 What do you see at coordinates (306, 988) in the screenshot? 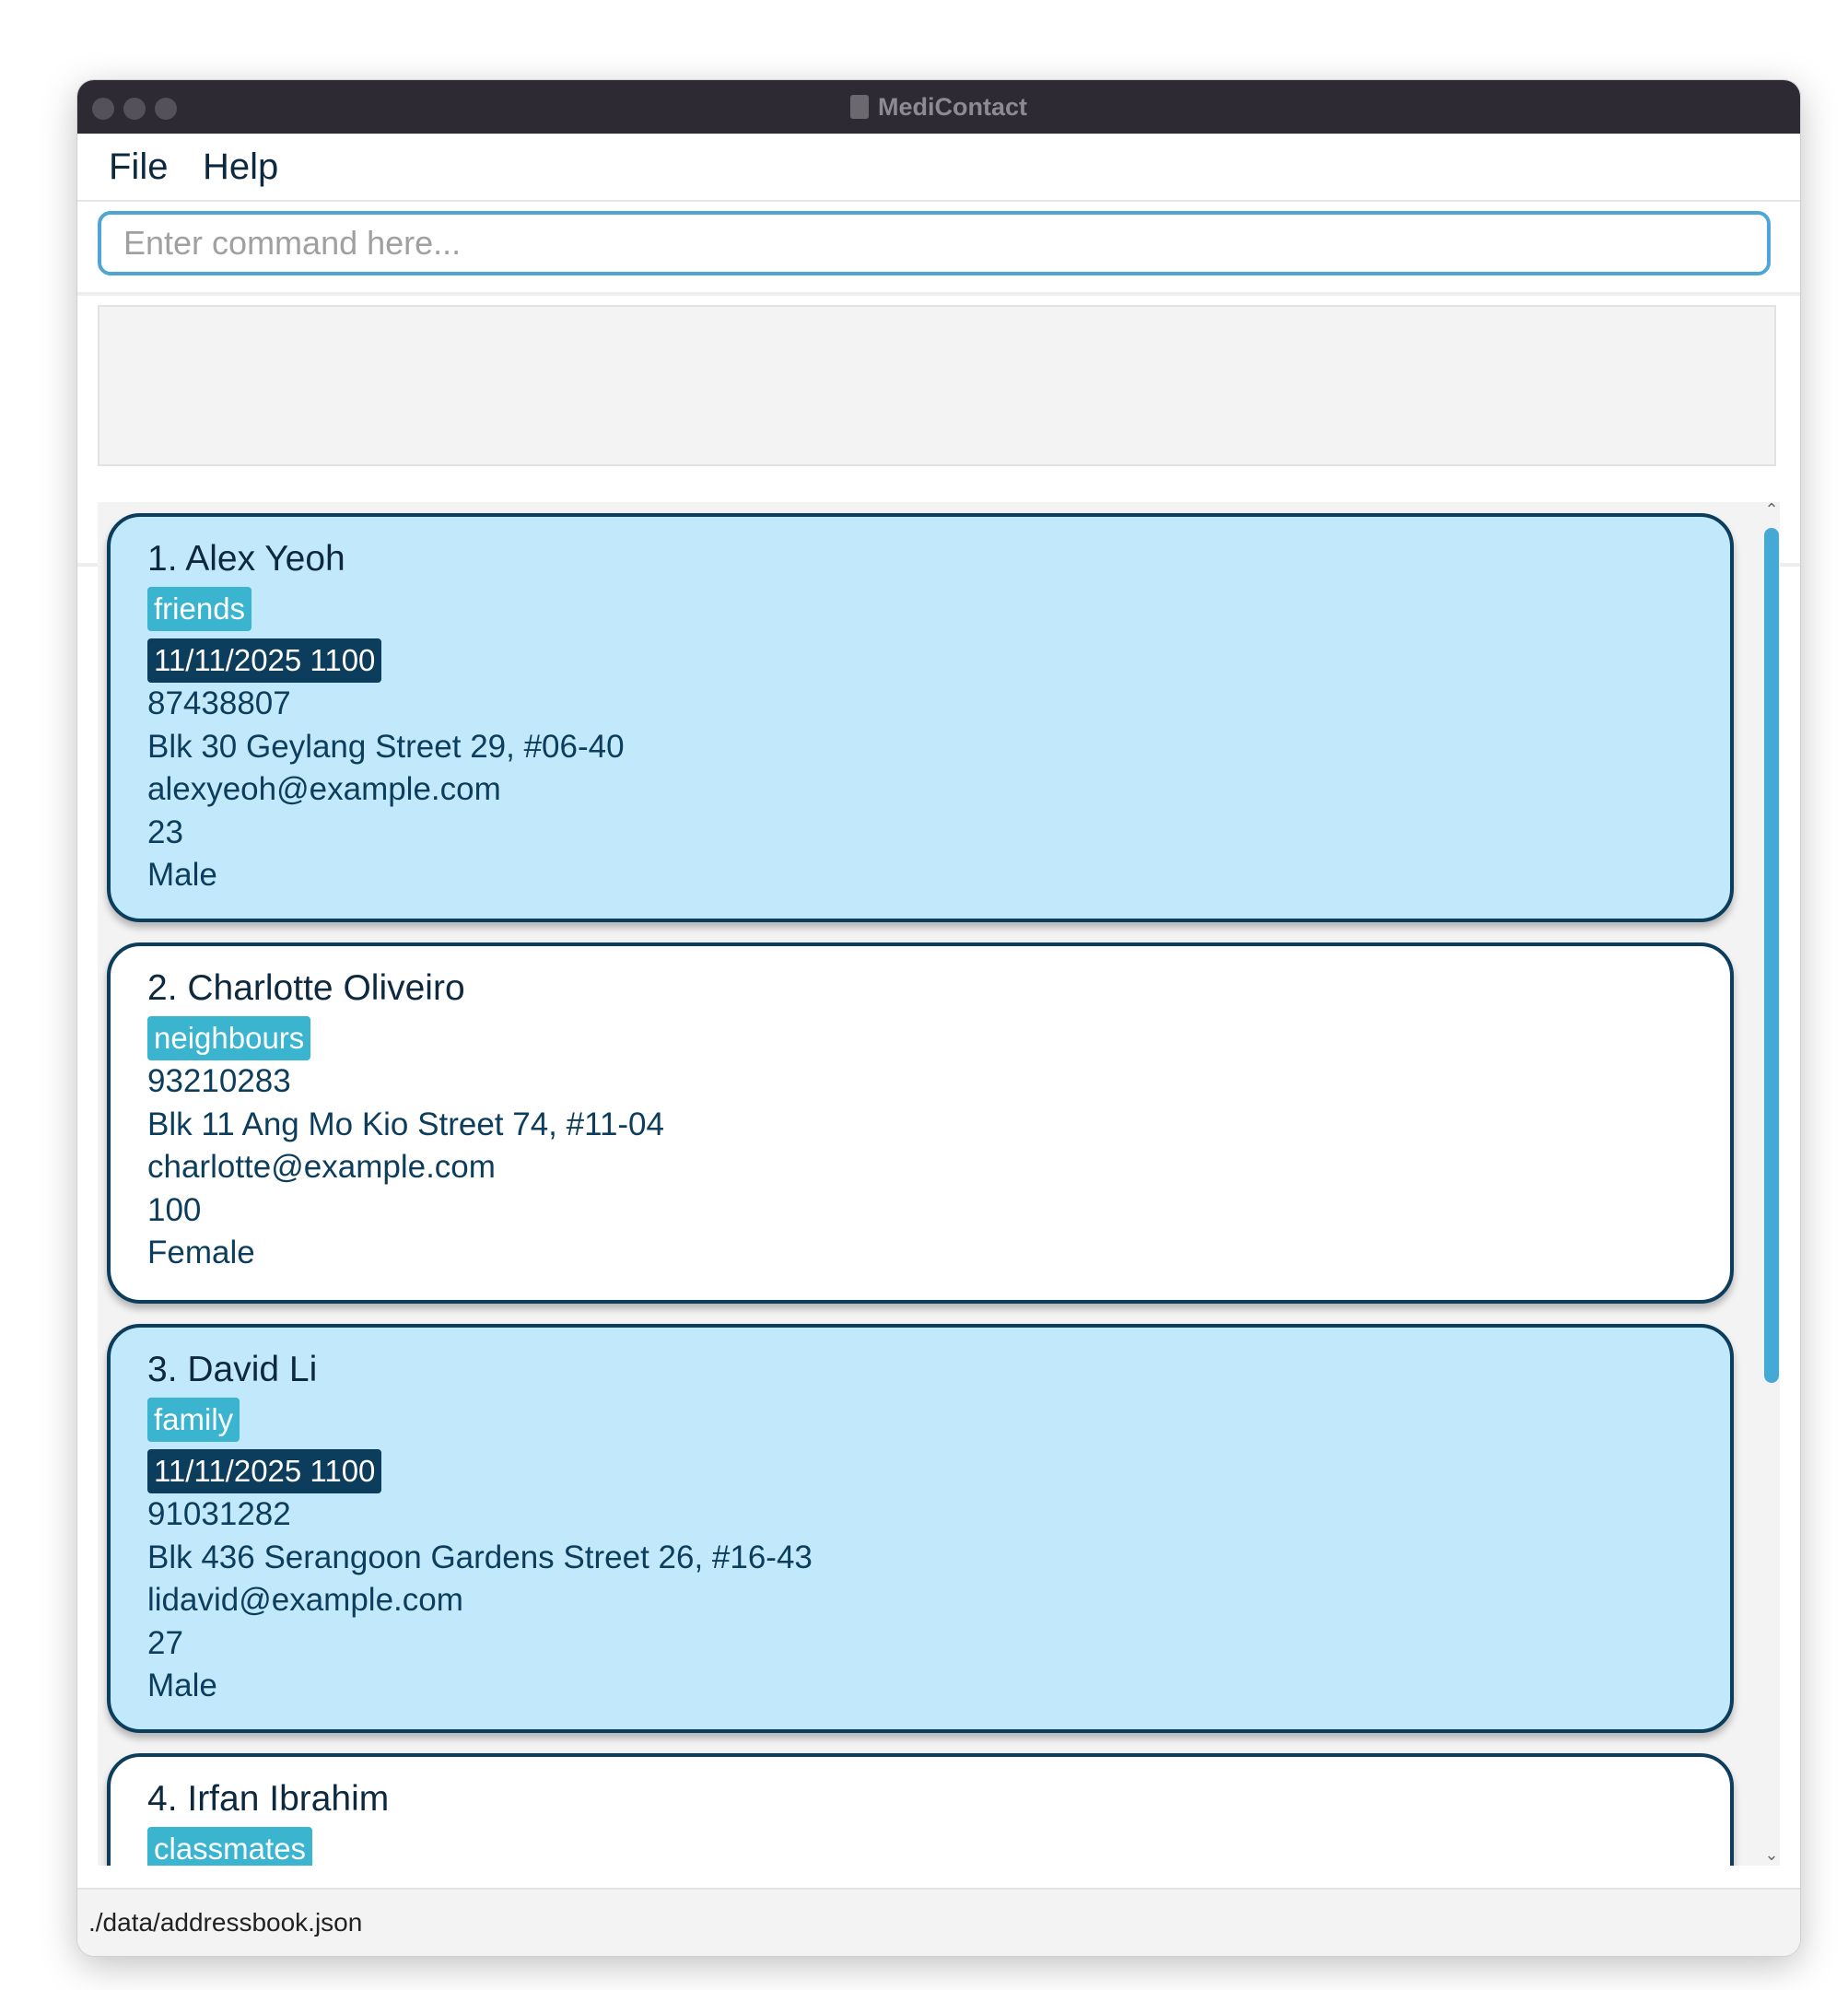
I see `person-name: 2. Charlotte Oliveiro` at bounding box center [306, 988].